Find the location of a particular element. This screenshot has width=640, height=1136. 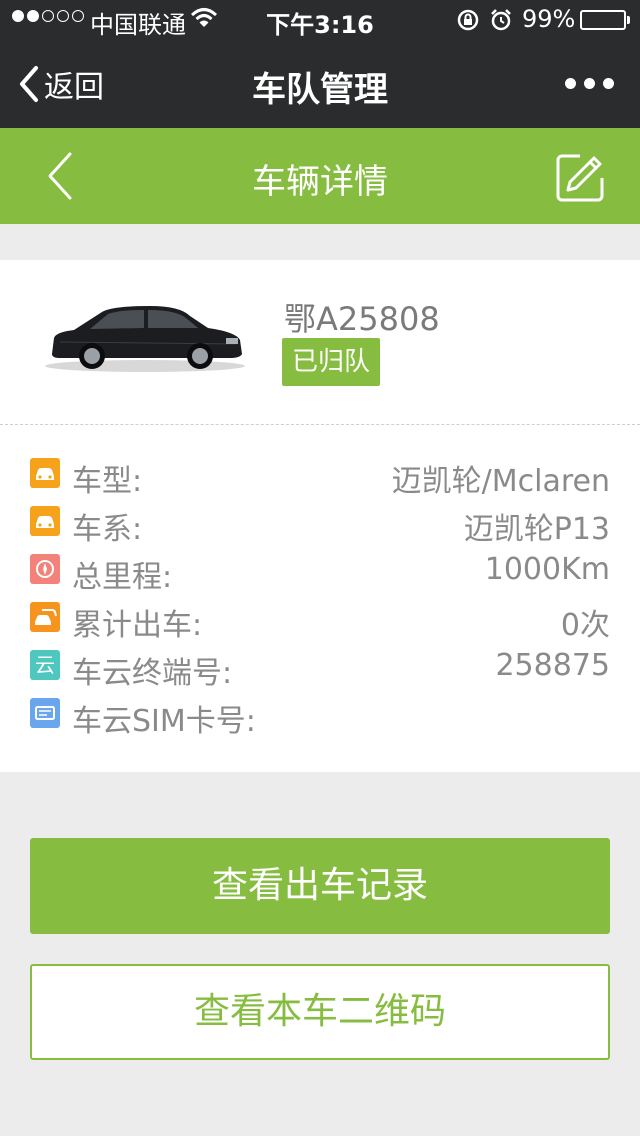

compass-icon is located at coordinates (45, 569).